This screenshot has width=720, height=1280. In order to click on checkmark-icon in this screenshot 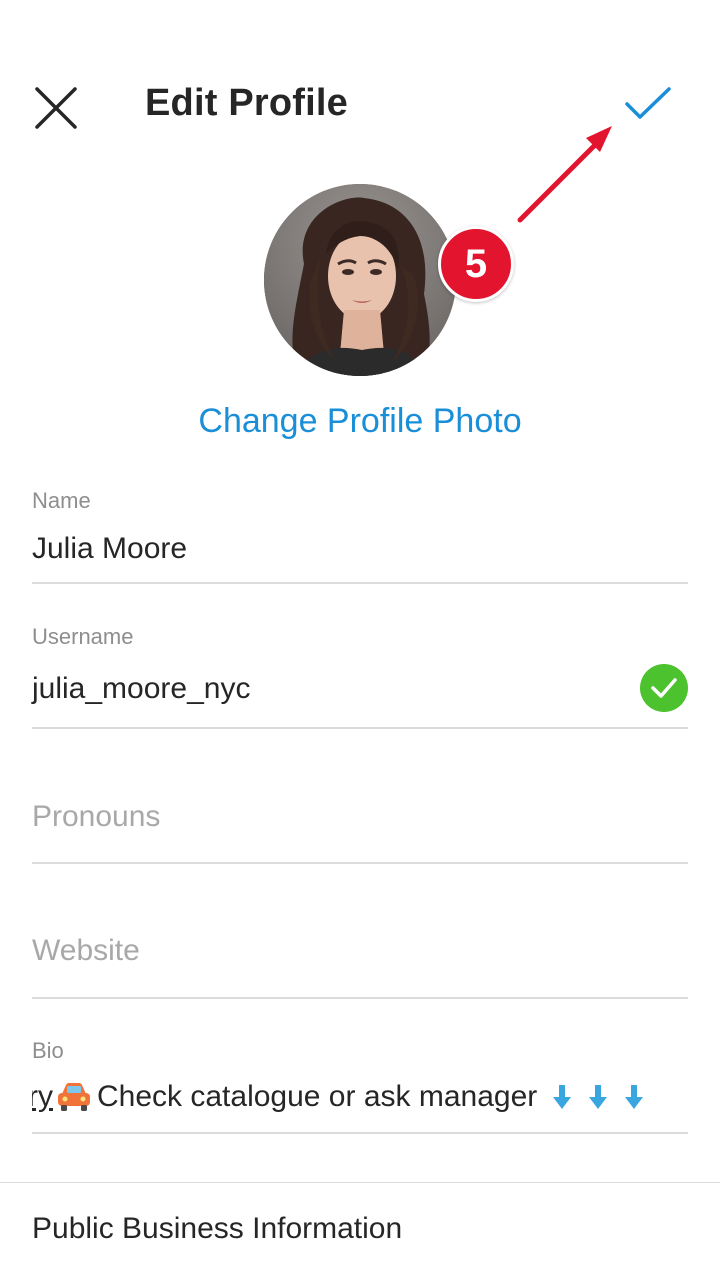, I will do `click(648, 103)`.